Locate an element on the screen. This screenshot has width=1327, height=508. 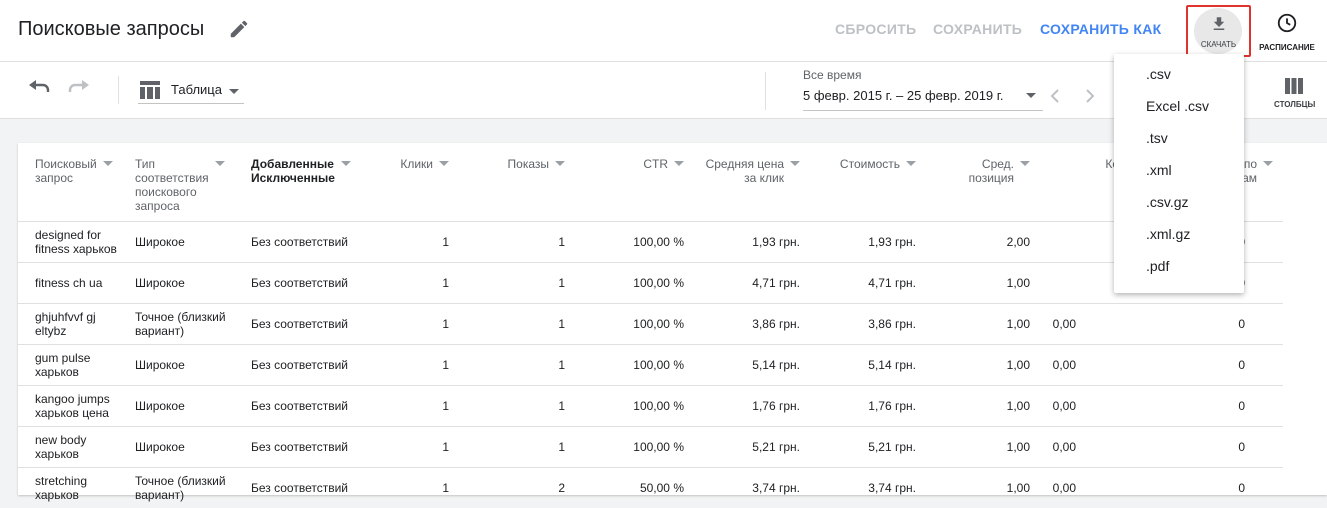
col-search-query-cell: designed for fitness харьков is located at coordinates (72, 241).